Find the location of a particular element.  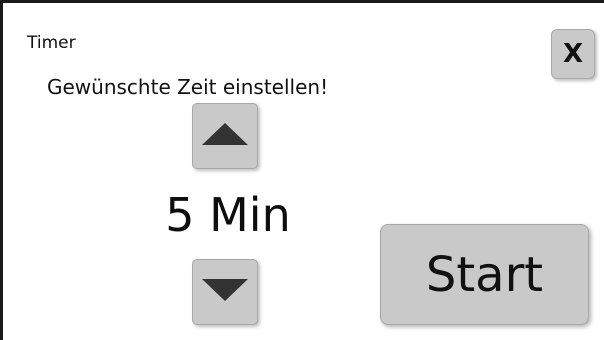

triangle-down-icon is located at coordinates (225, 292).